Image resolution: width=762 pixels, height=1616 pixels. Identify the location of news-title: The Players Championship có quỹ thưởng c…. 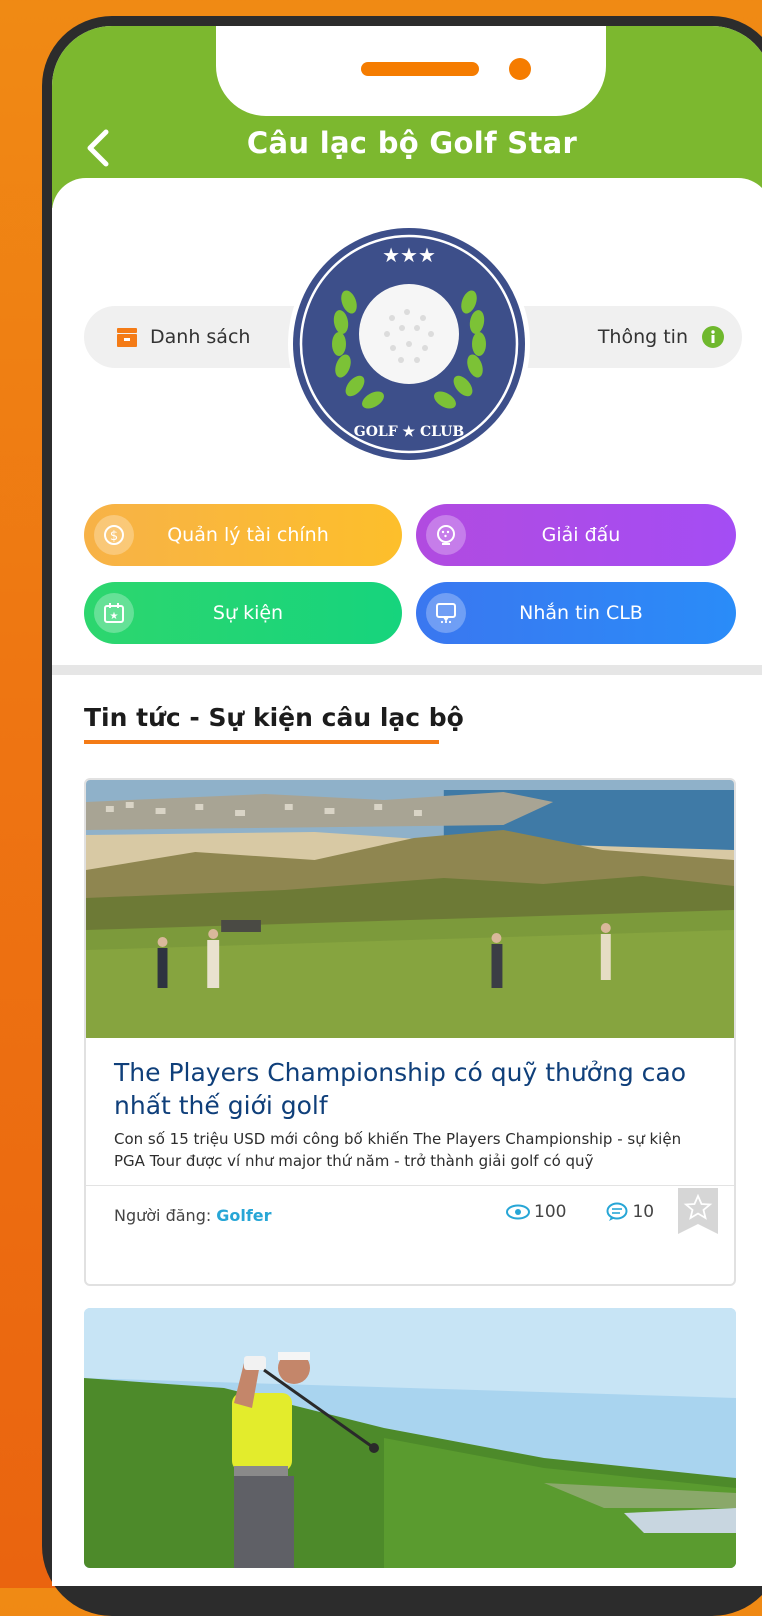
(414, 1089).